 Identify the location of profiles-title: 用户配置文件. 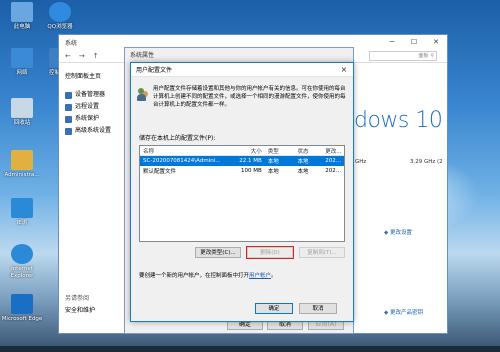
(154, 70).